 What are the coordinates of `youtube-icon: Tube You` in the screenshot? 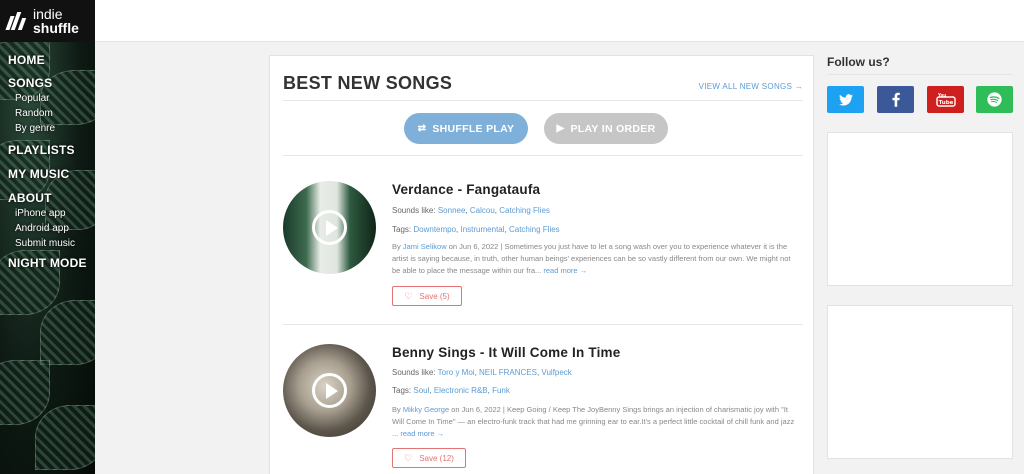 It's located at (945, 100).